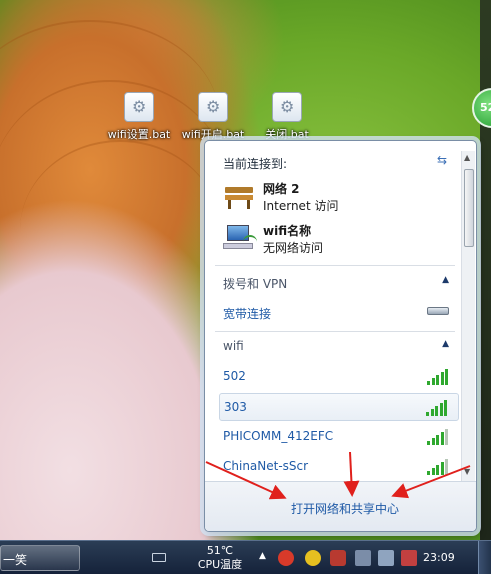 The width and height of the screenshot is (491, 574). Describe the element at coordinates (266, 466) in the screenshot. I see `wifi-network-name: ChinaNet-sScr` at that location.